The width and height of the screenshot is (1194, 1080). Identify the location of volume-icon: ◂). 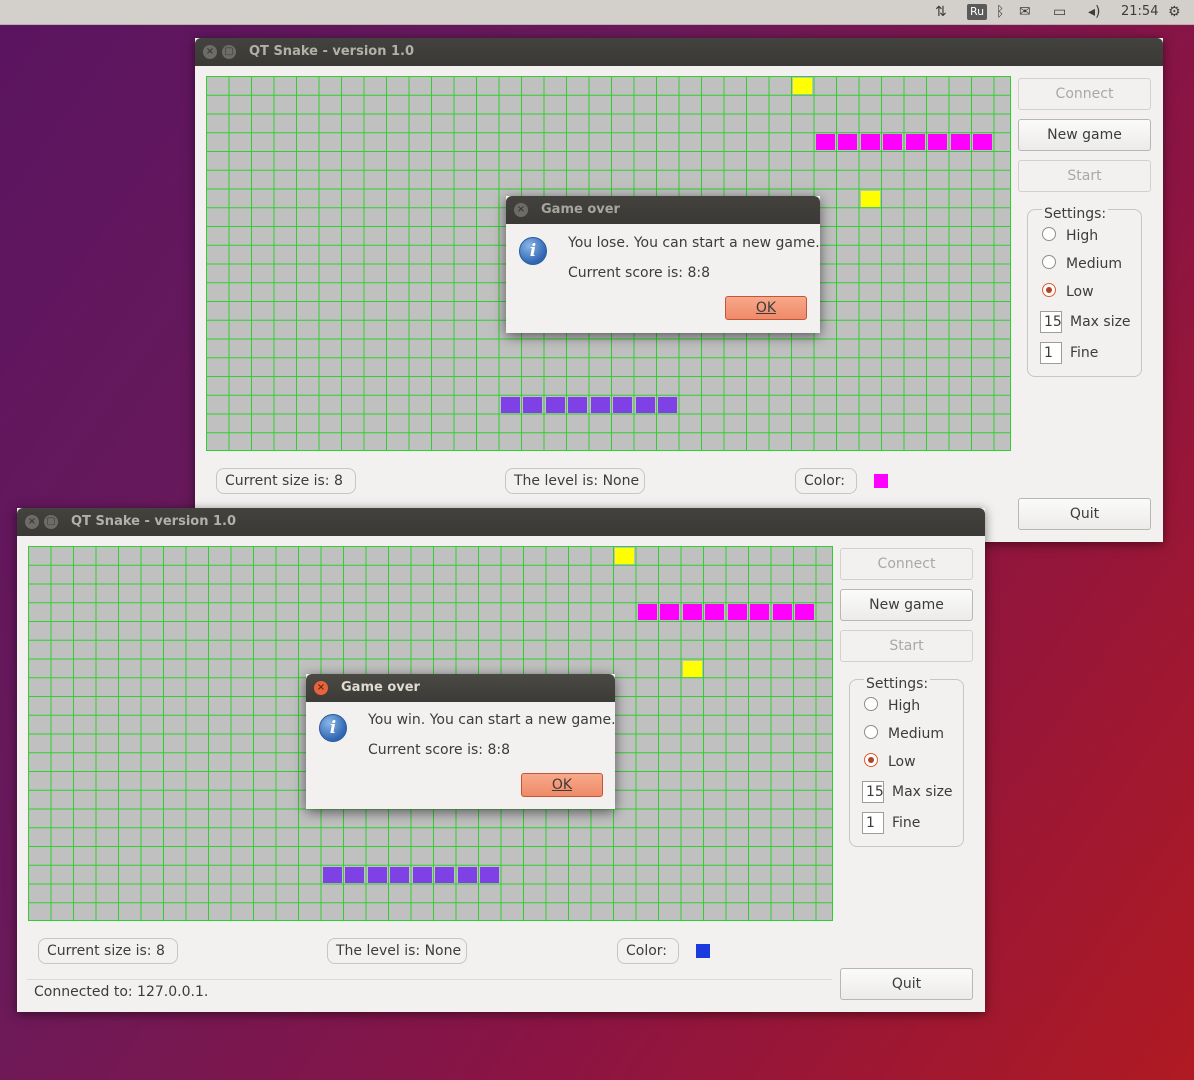
(1094, 12).